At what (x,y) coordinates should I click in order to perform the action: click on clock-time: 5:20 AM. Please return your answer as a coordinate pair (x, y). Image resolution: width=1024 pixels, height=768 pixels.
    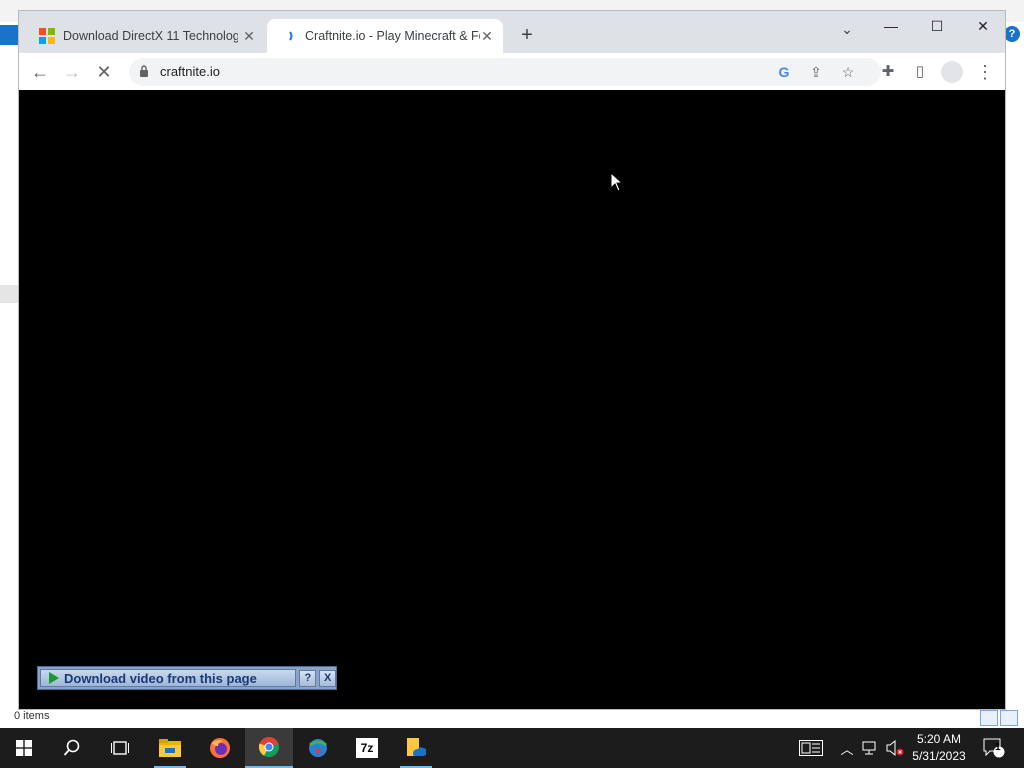
    Looking at the image, I should click on (939, 739).